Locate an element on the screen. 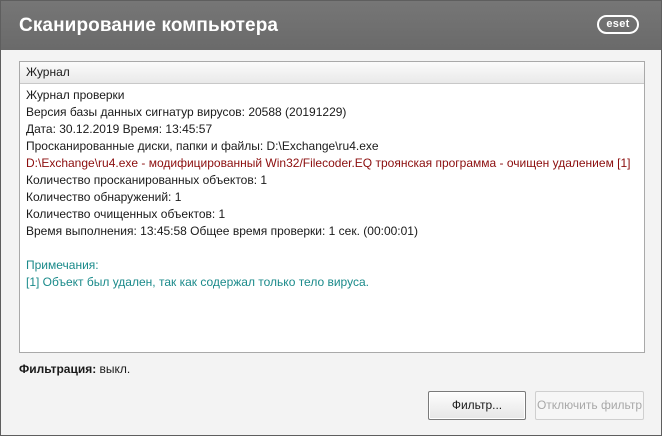  eset-logo: eset is located at coordinates (618, 24).